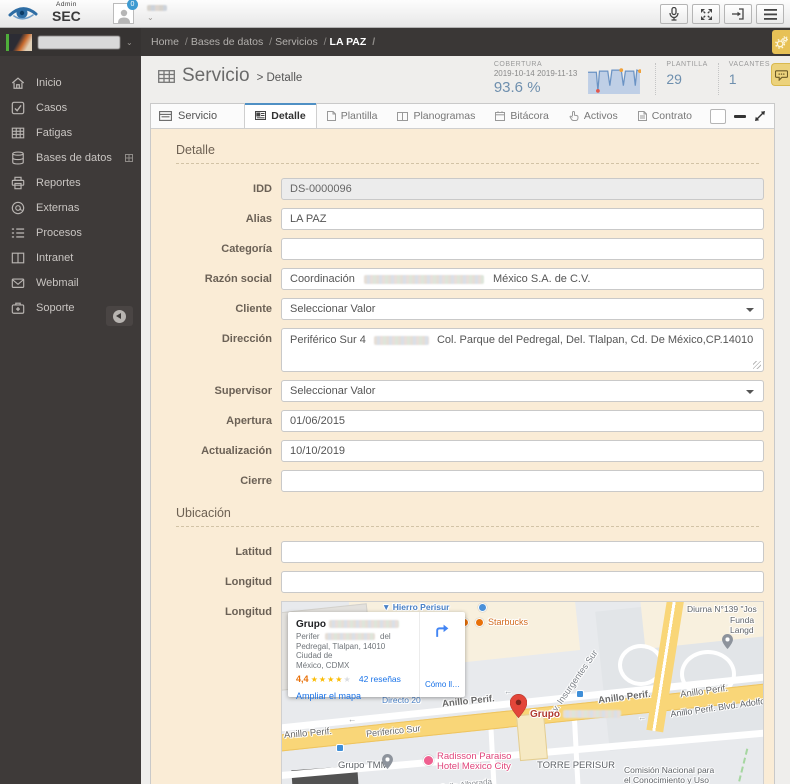  What do you see at coordinates (738, 14) in the screenshot?
I see `signout-button` at bounding box center [738, 14].